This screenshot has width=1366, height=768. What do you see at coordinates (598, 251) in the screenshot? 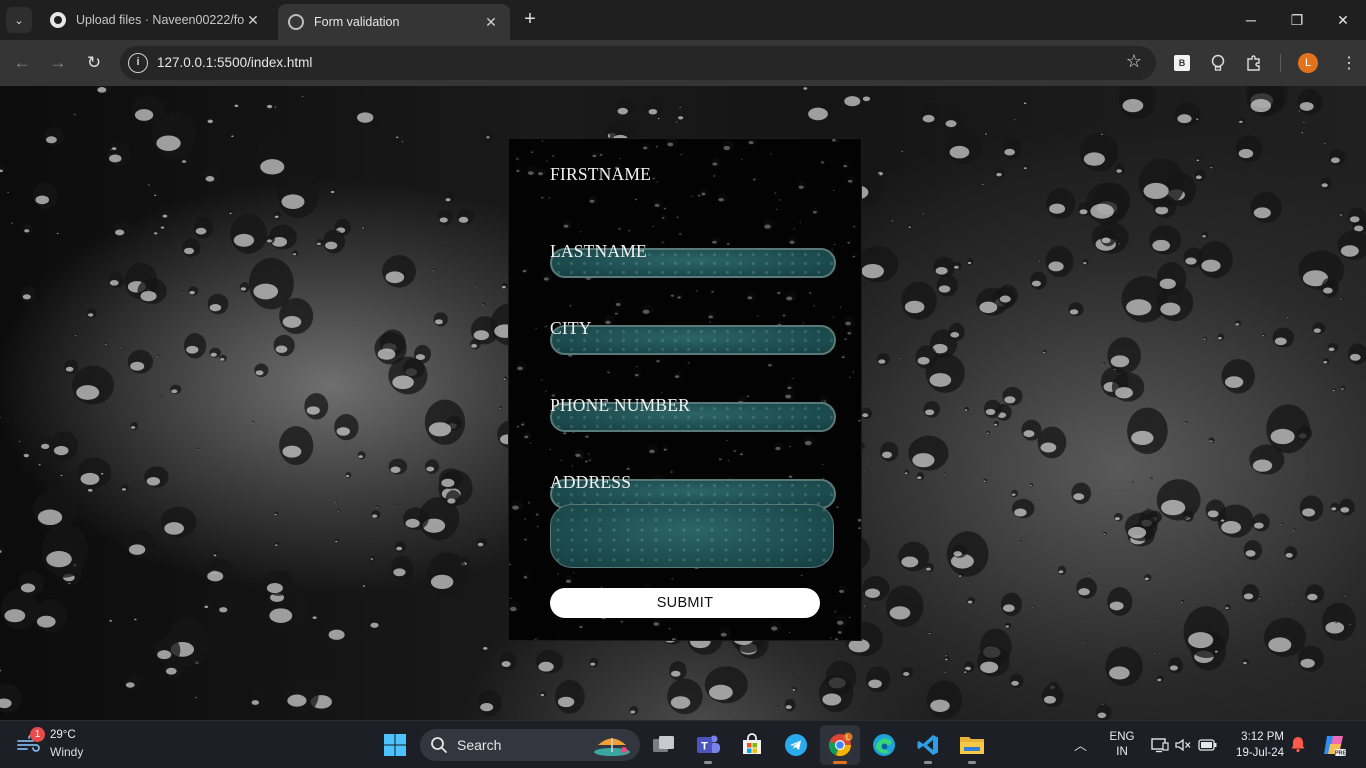
I see `lastname-label: LASTNAME` at bounding box center [598, 251].